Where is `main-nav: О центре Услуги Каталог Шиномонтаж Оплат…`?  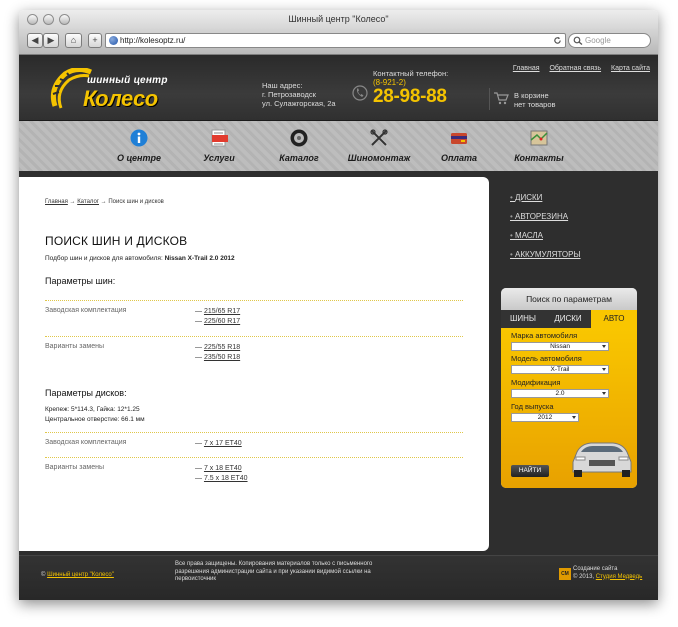
main-nav: О центре Услуги Каталог Шиномонтаж Оплат… is located at coordinates (338, 146).